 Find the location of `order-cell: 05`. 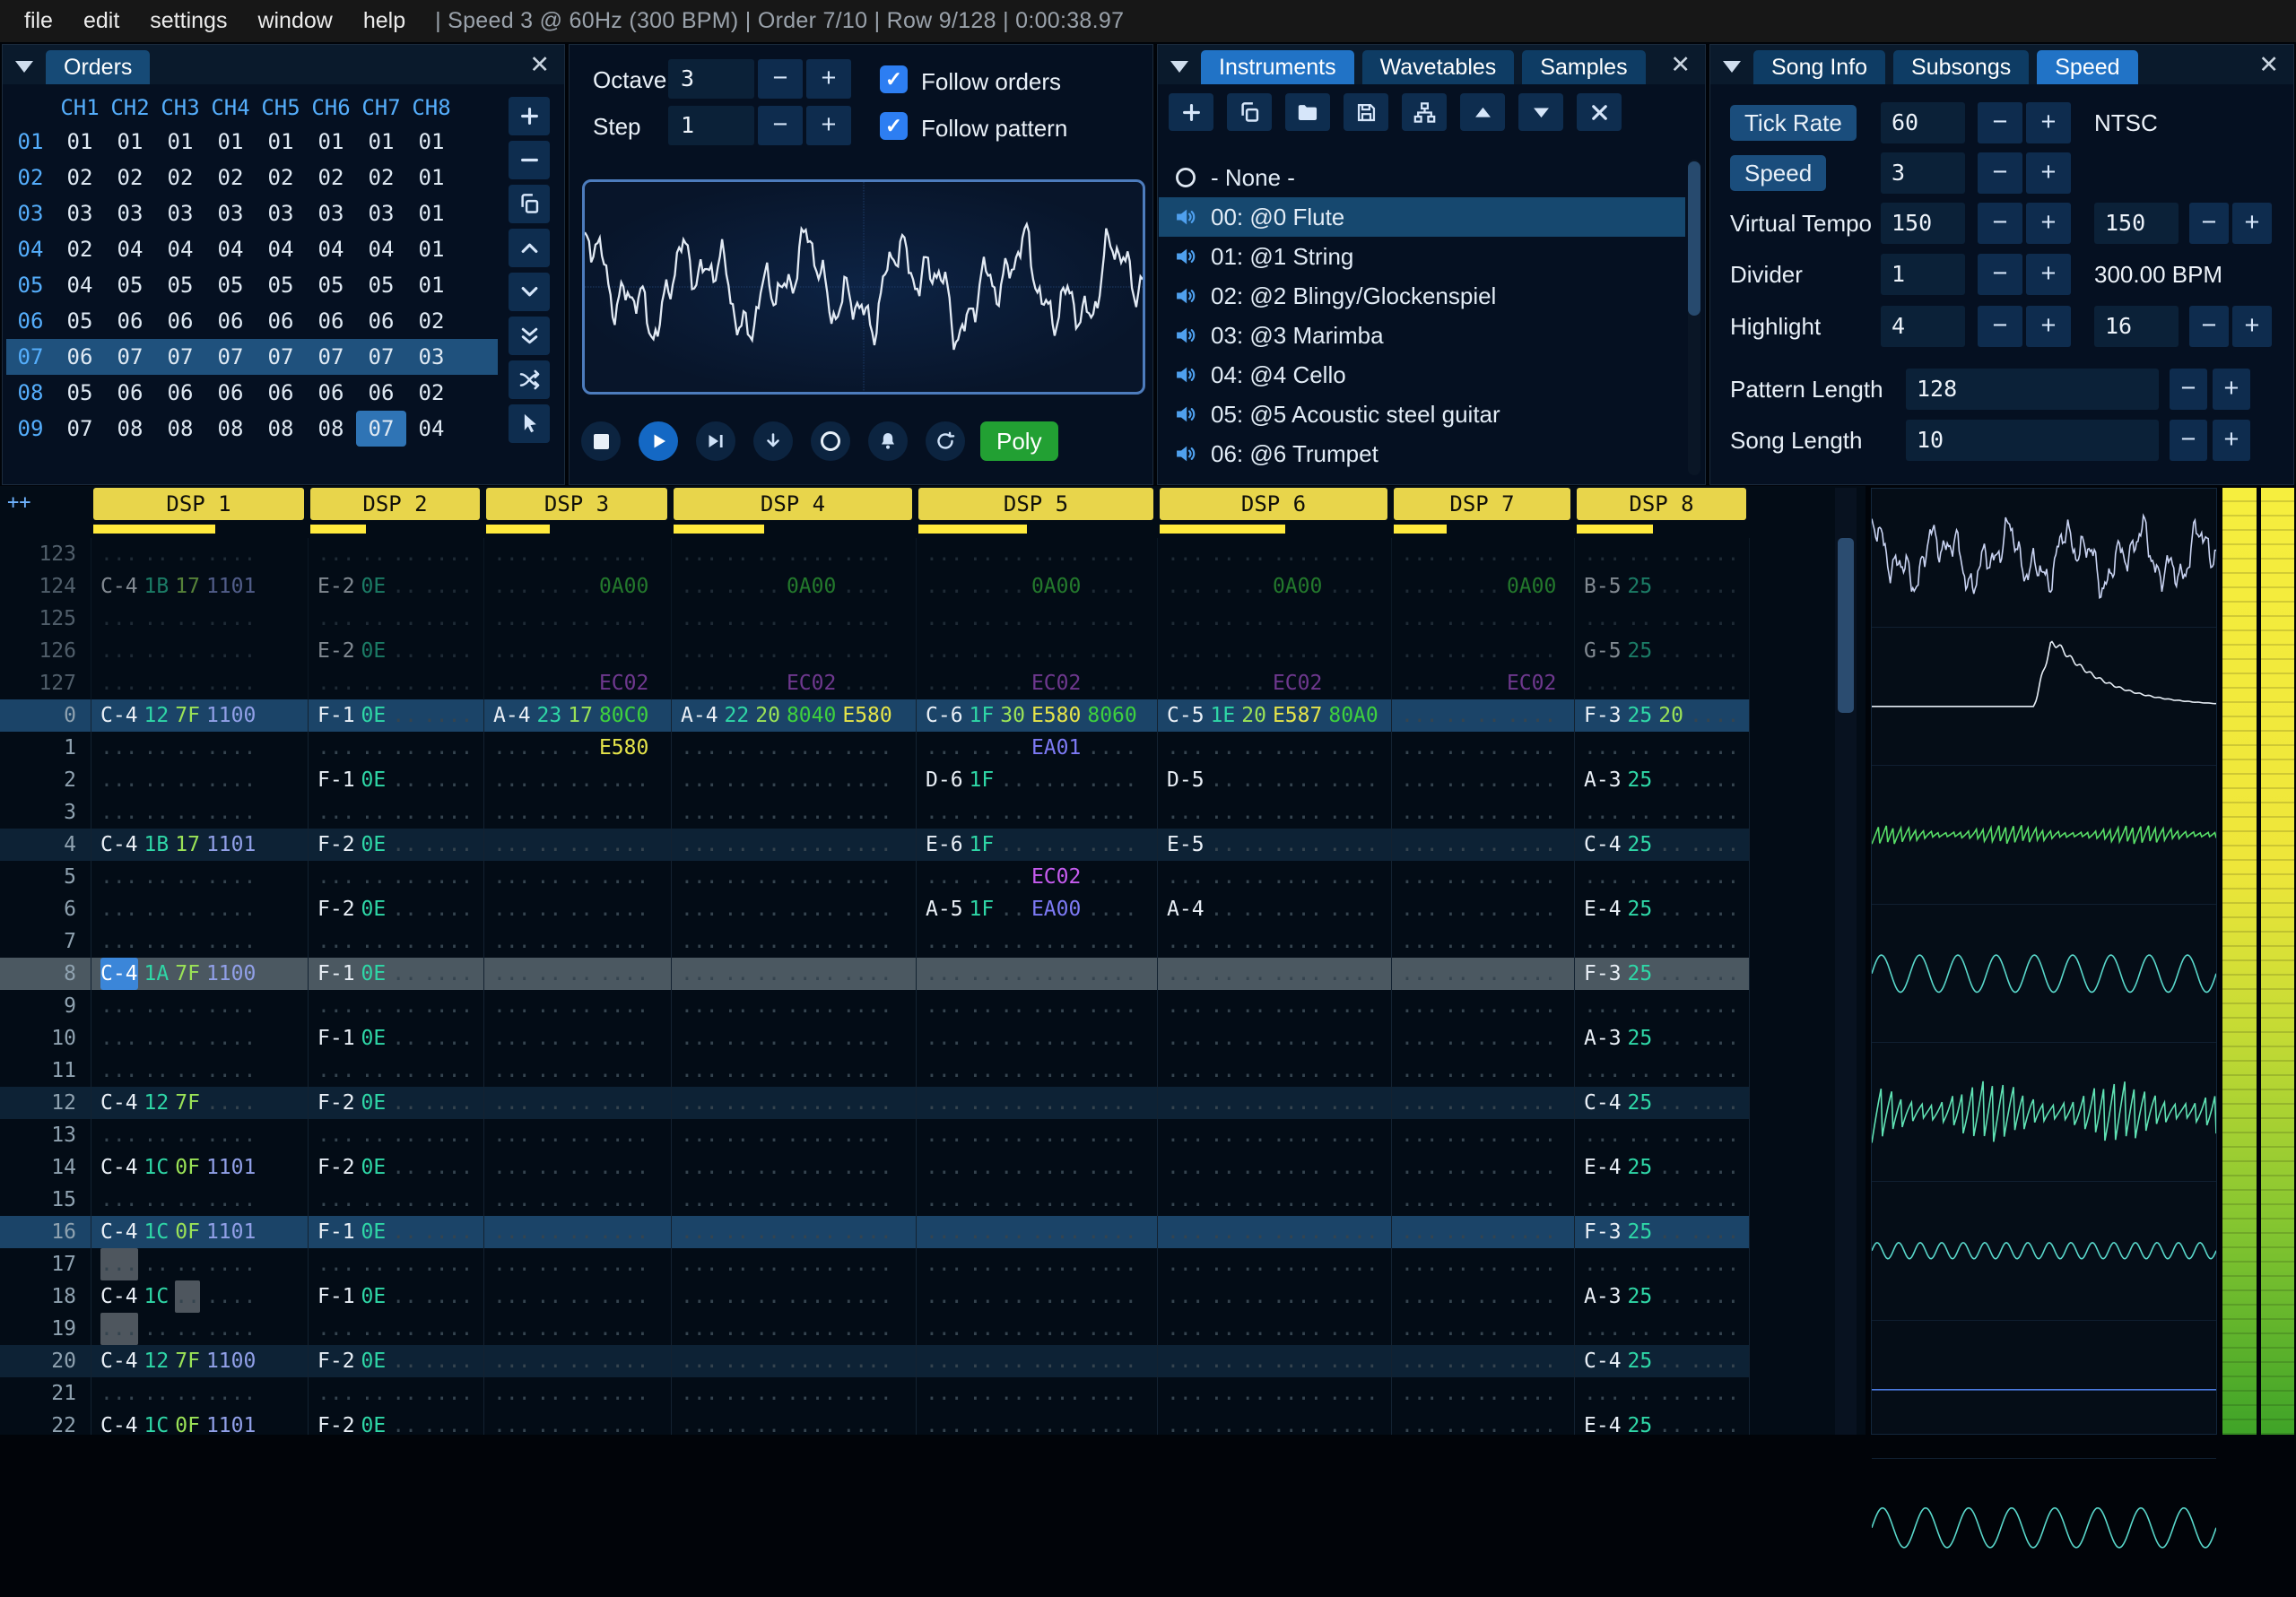

order-cell: 05 is located at coordinates (80, 393).